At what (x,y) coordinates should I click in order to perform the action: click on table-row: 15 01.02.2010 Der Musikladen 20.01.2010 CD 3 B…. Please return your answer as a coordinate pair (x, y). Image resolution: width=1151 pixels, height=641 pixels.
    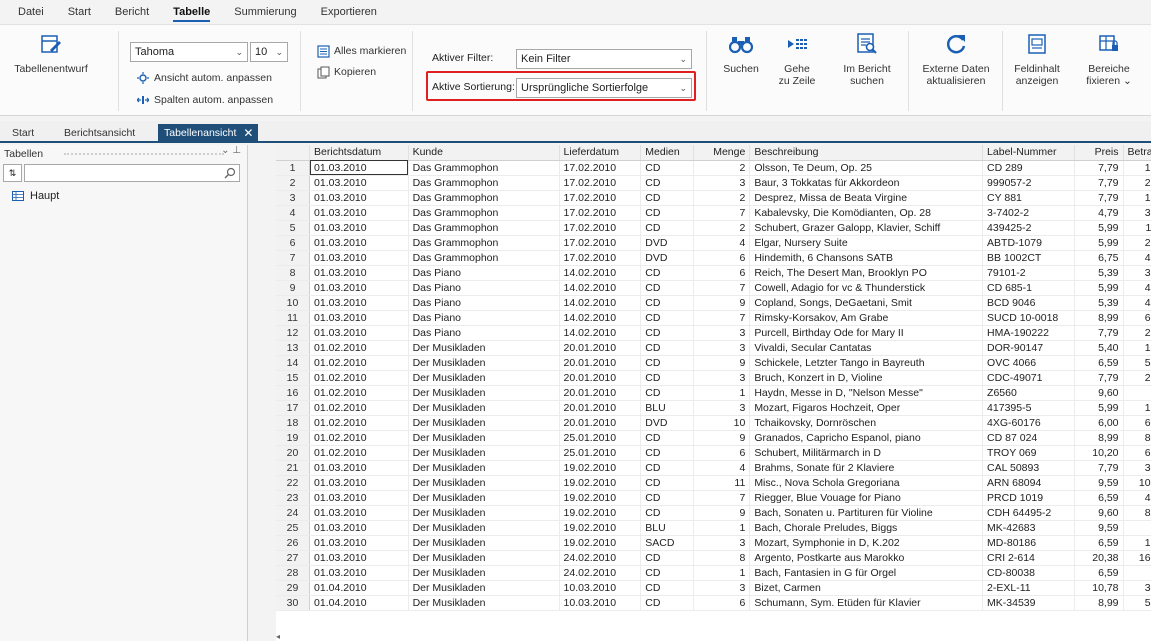
    Looking at the image, I should click on (713, 378).